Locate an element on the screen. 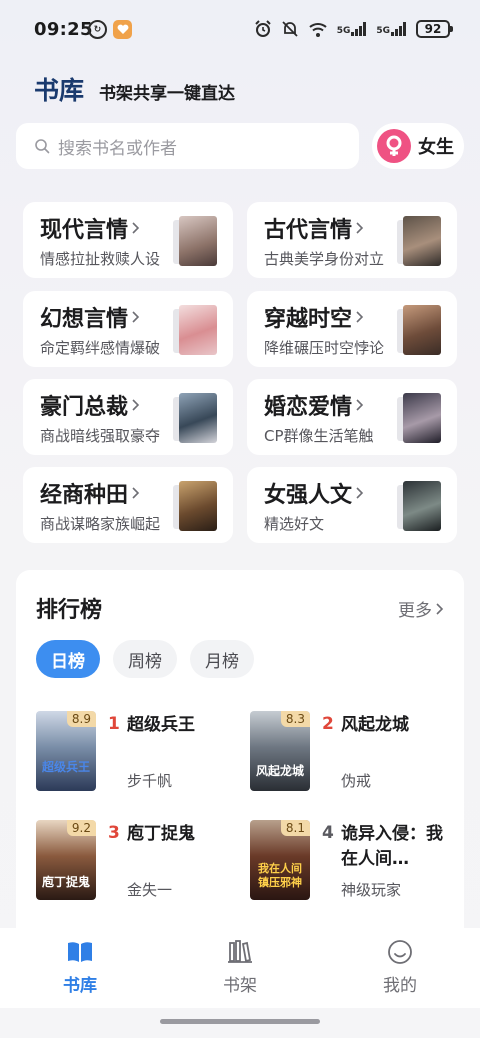 Image resolution: width=480 pixels, height=1038 pixels. ranking-book-item: 超级兵王 8.9 1 超级兵王 步千帆 is located at coordinates (136, 752).